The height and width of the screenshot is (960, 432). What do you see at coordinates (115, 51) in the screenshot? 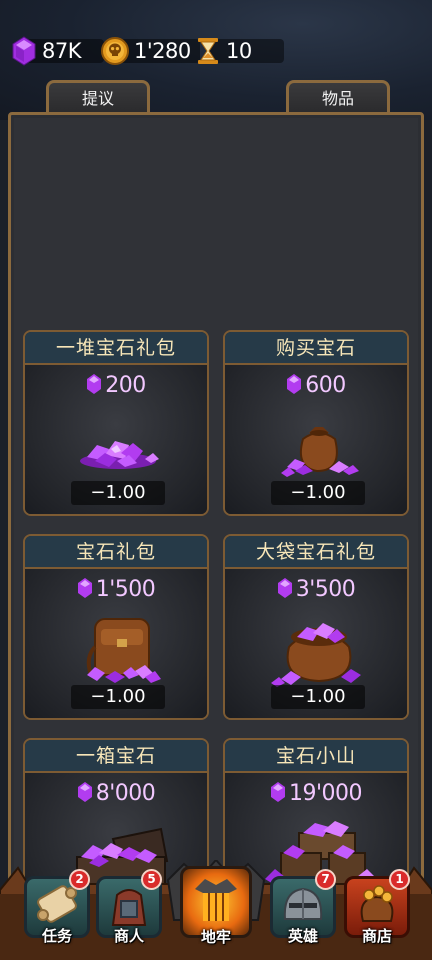
I see `skull-coin-icon` at bounding box center [115, 51].